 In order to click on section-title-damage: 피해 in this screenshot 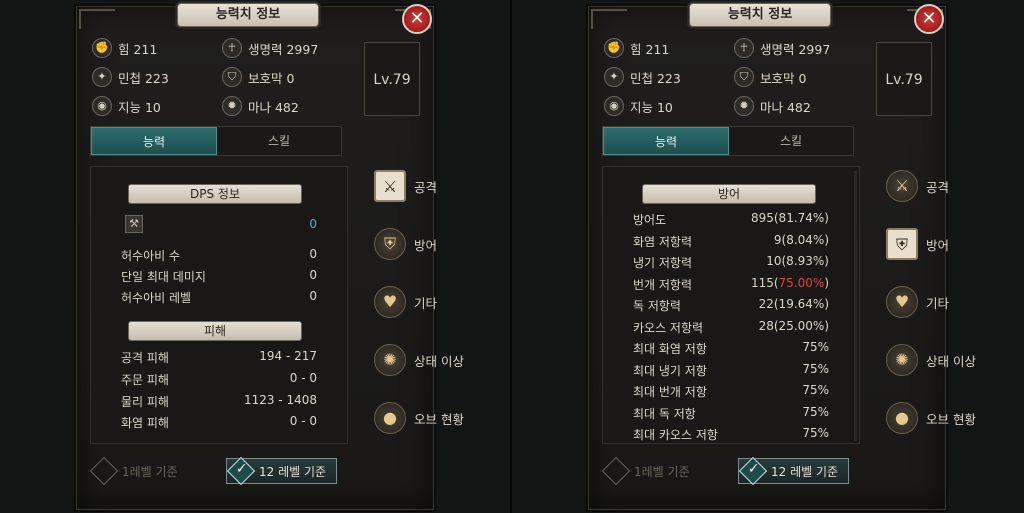, I will do `click(215, 331)`.